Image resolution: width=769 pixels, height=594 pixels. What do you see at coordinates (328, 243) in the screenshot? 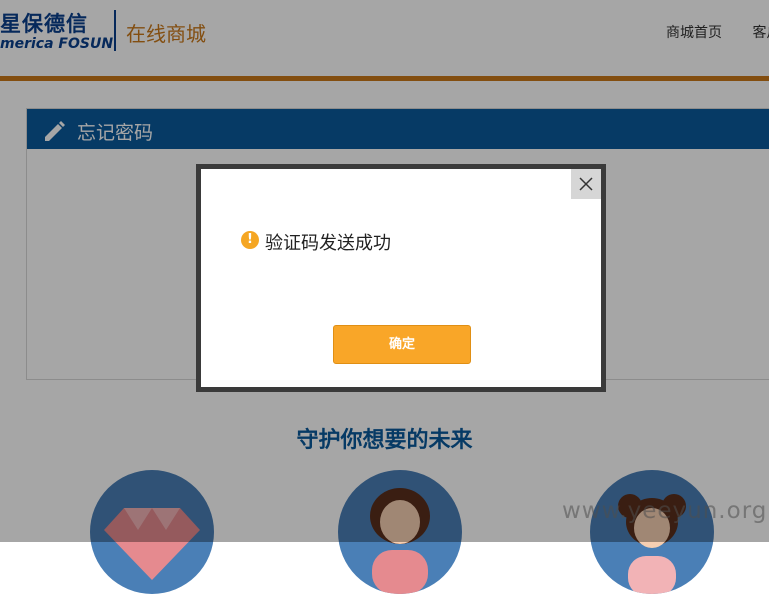
I see `alert-message-text: 验证码发送成功` at bounding box center [328, 243].